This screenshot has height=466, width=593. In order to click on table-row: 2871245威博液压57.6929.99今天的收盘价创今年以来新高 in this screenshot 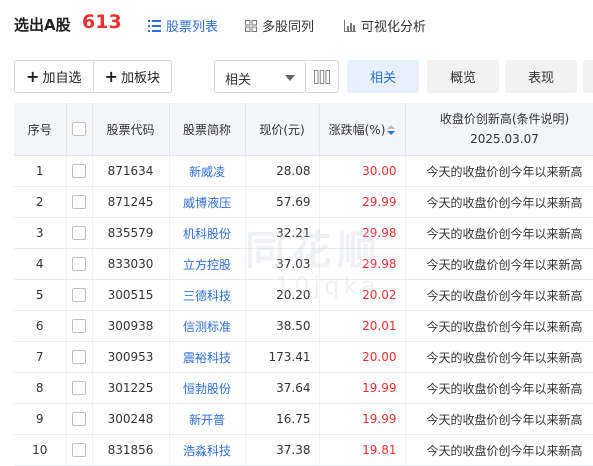, I will do `click(303, 202)`.